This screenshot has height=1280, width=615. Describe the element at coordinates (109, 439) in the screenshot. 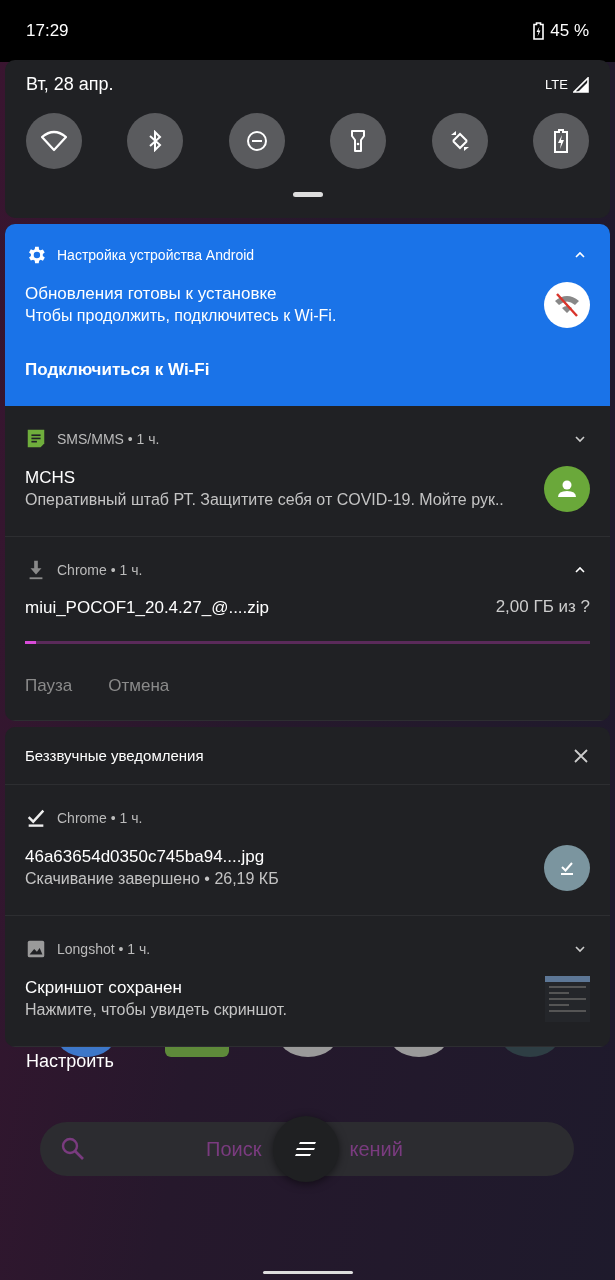

I see `app-name: SMS/MMS • 1 ч.` at that location.